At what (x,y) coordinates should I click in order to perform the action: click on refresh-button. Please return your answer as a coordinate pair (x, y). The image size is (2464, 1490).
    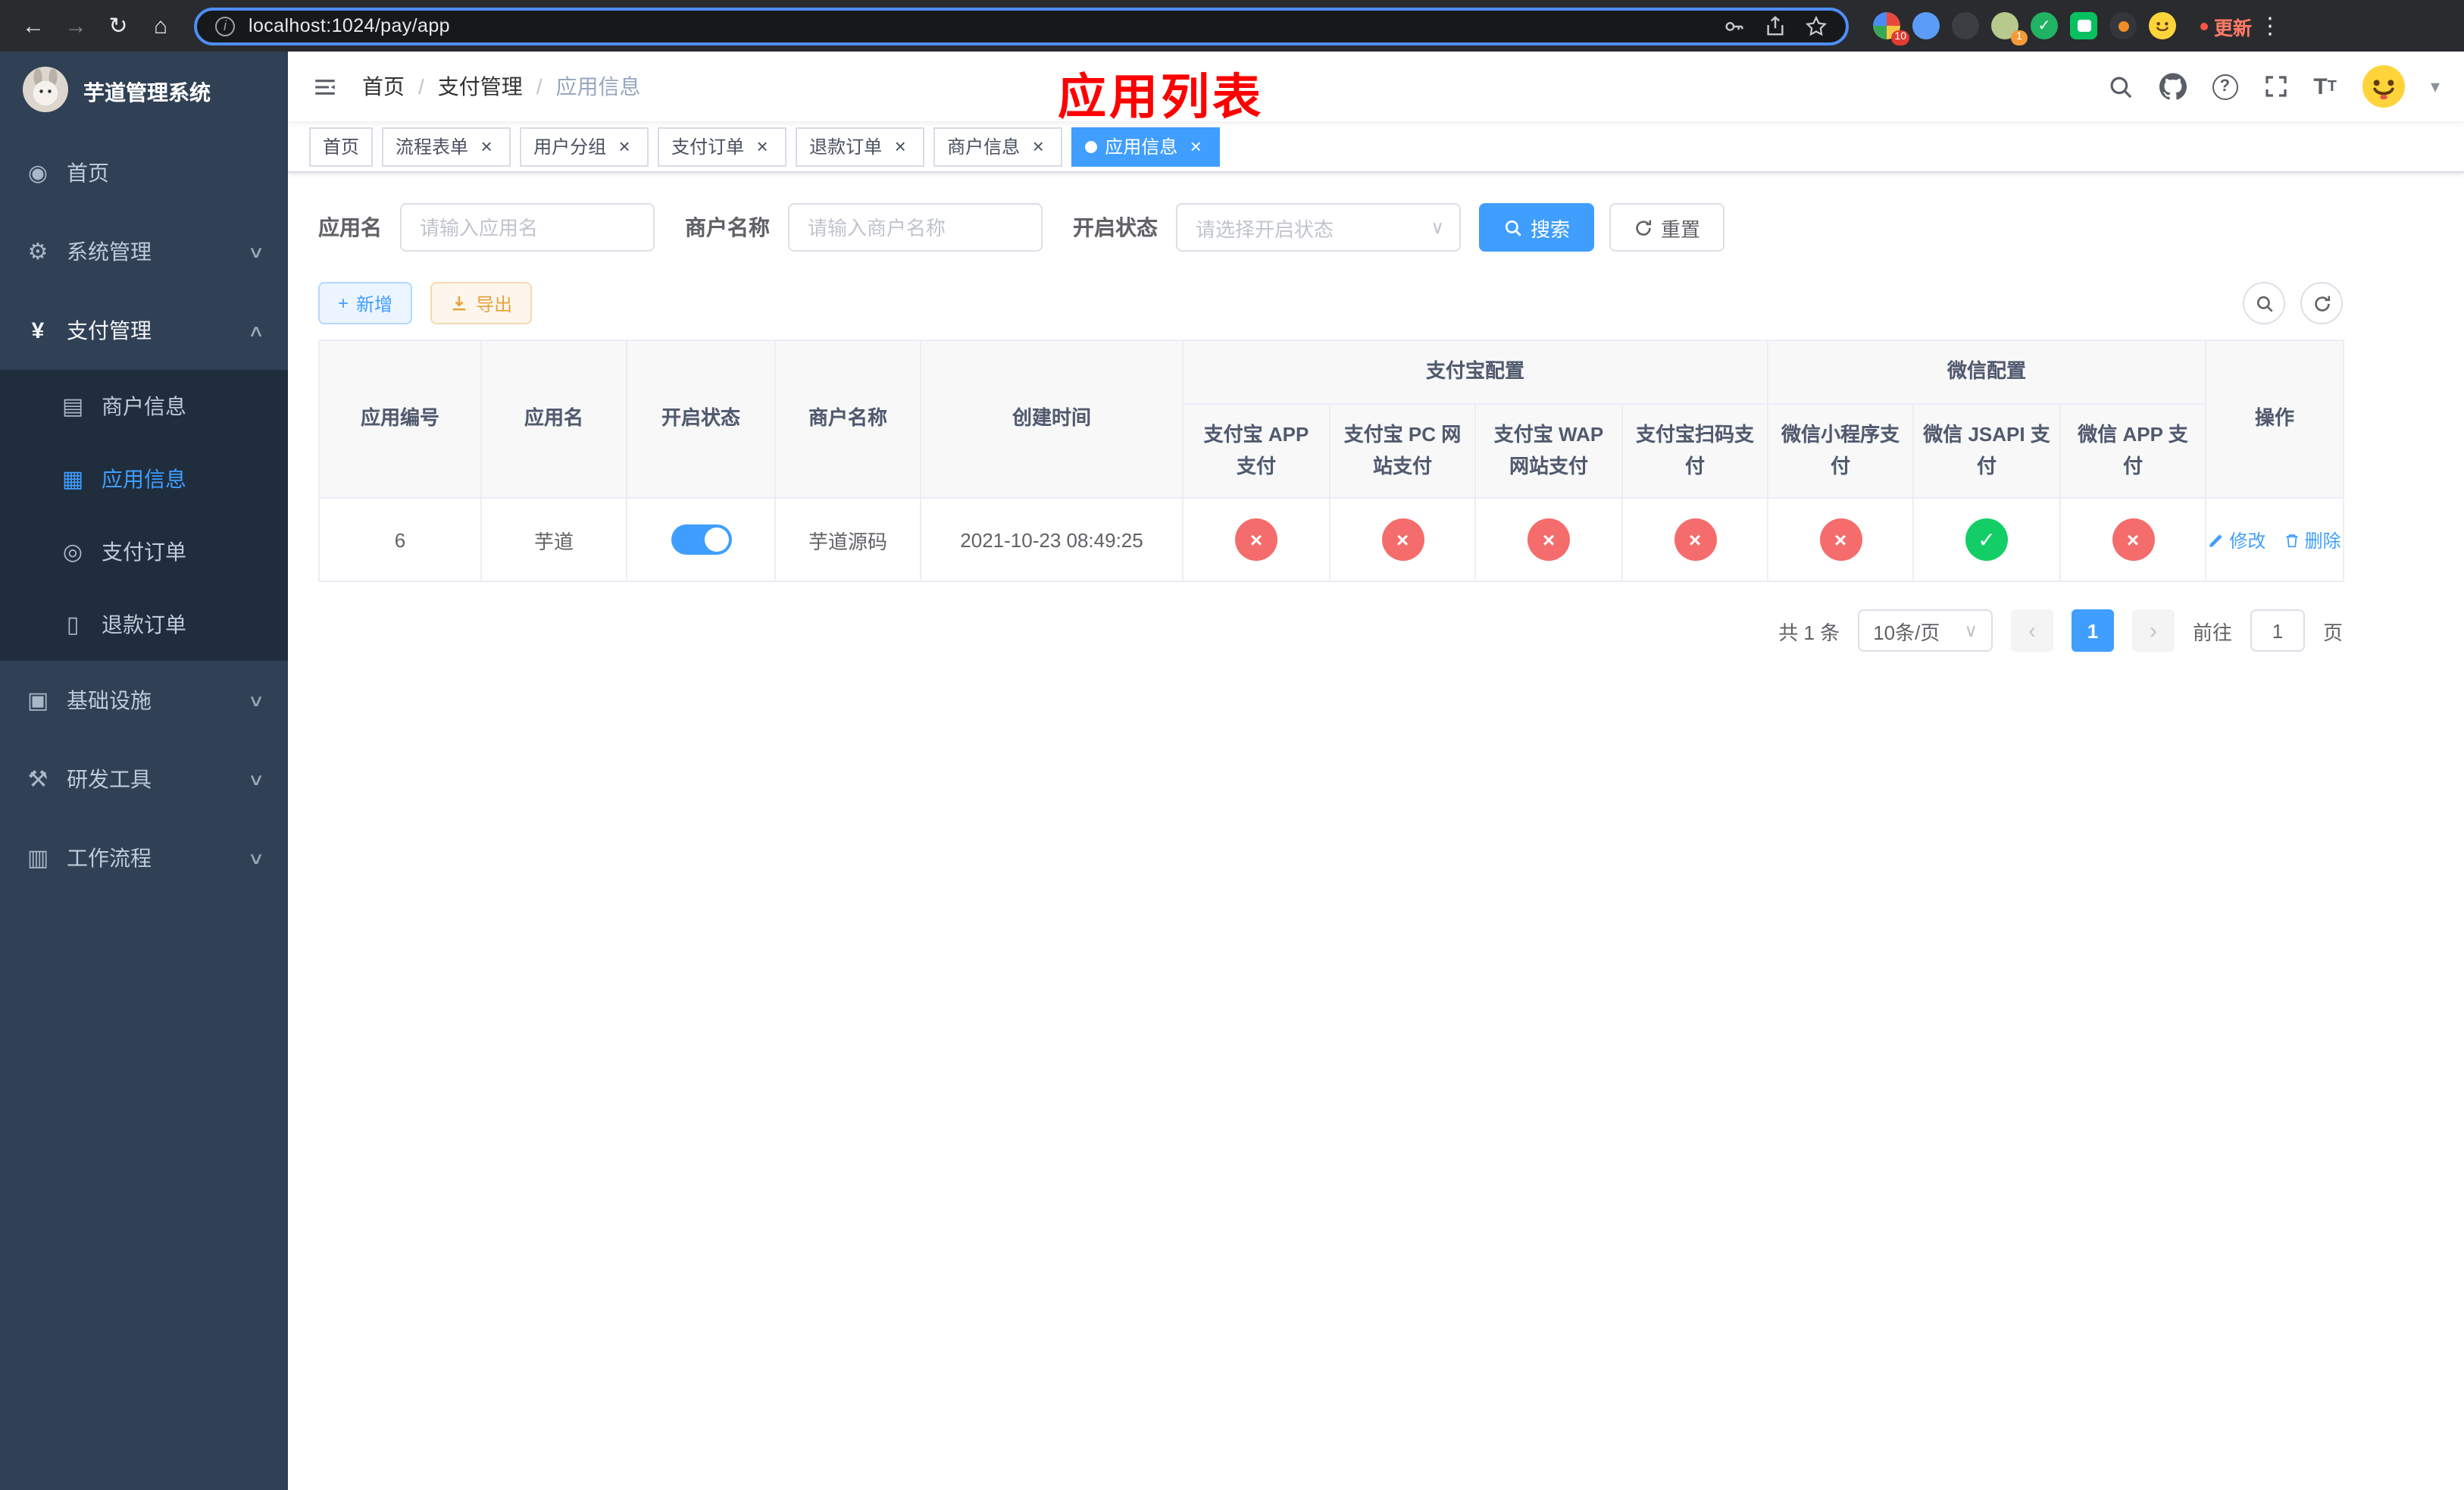
    Looking at the image, I should click on (2321, 303).